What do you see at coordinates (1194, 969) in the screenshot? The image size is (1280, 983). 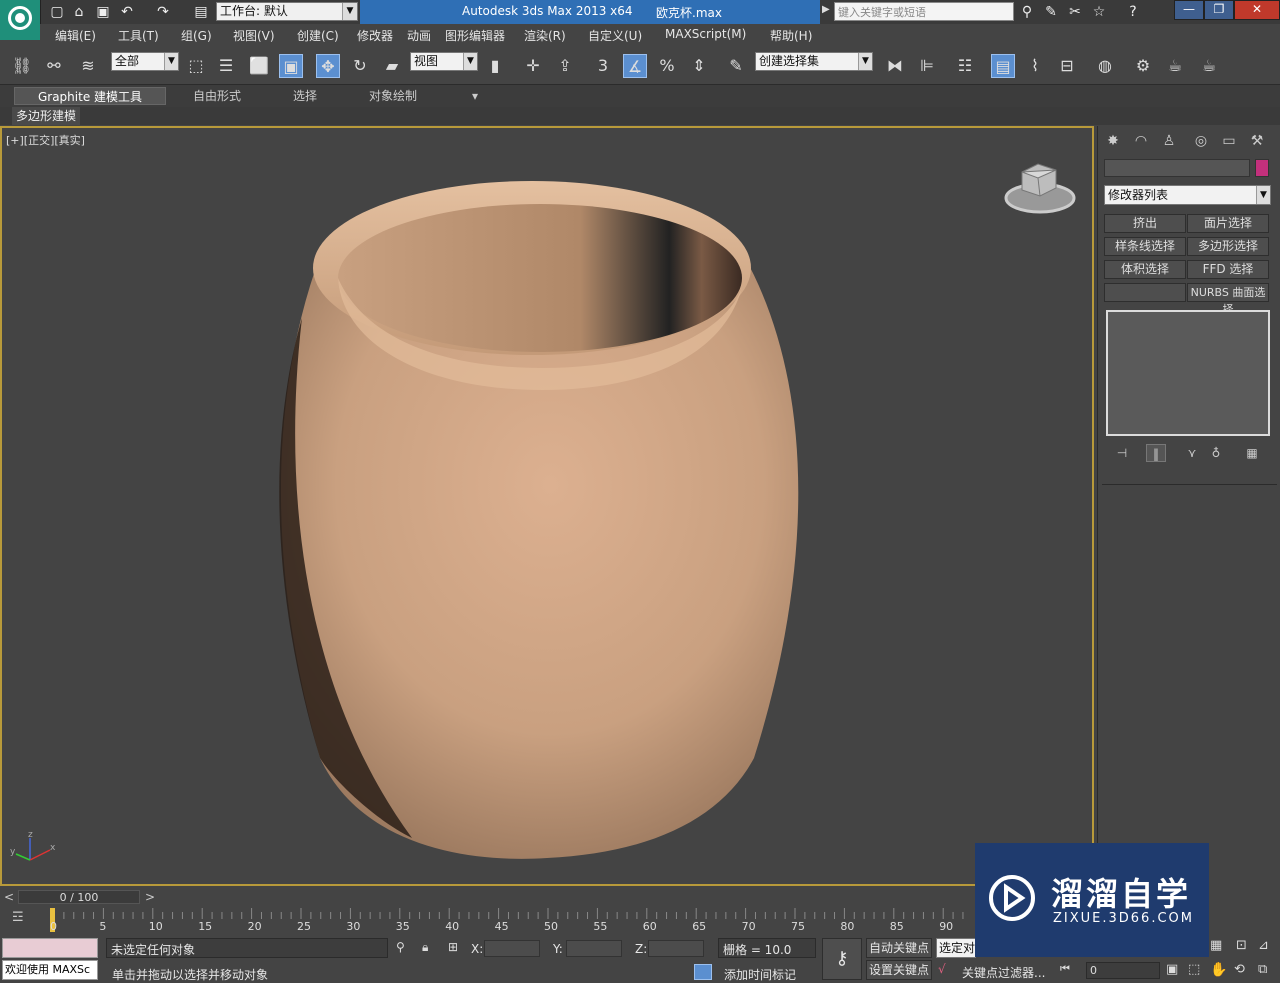 I see `region-zoom-icon: ⬚` at bounding box center [1194, 969].